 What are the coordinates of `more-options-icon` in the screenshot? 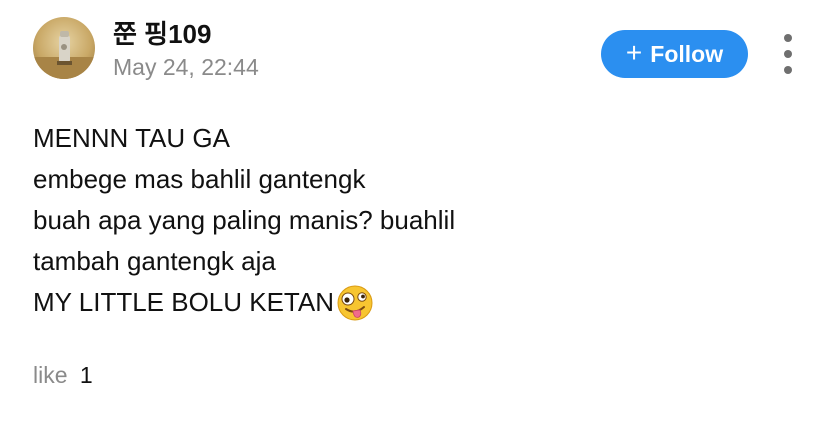 It's located at (788, 54).